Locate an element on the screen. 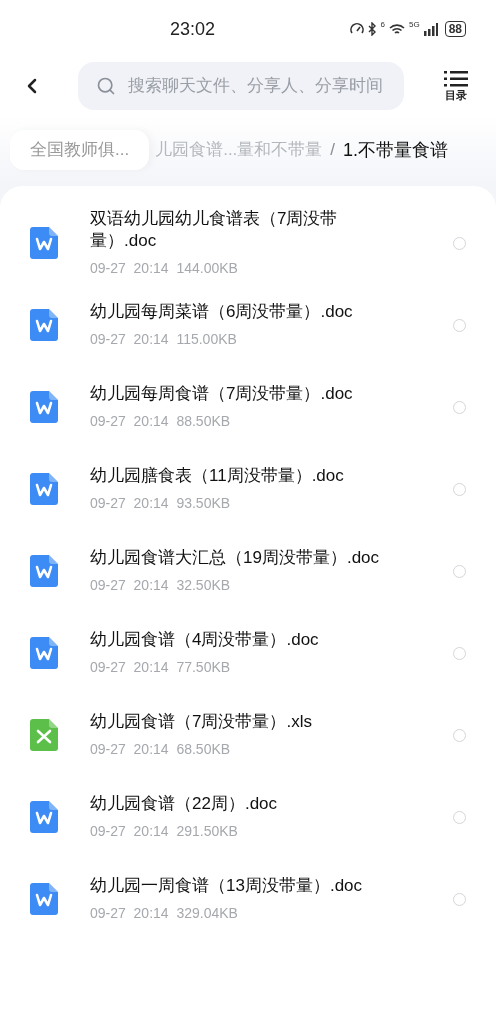 This screenshot has width=496, height=1024. network-label: 5G is located at coordinates (414, 25).